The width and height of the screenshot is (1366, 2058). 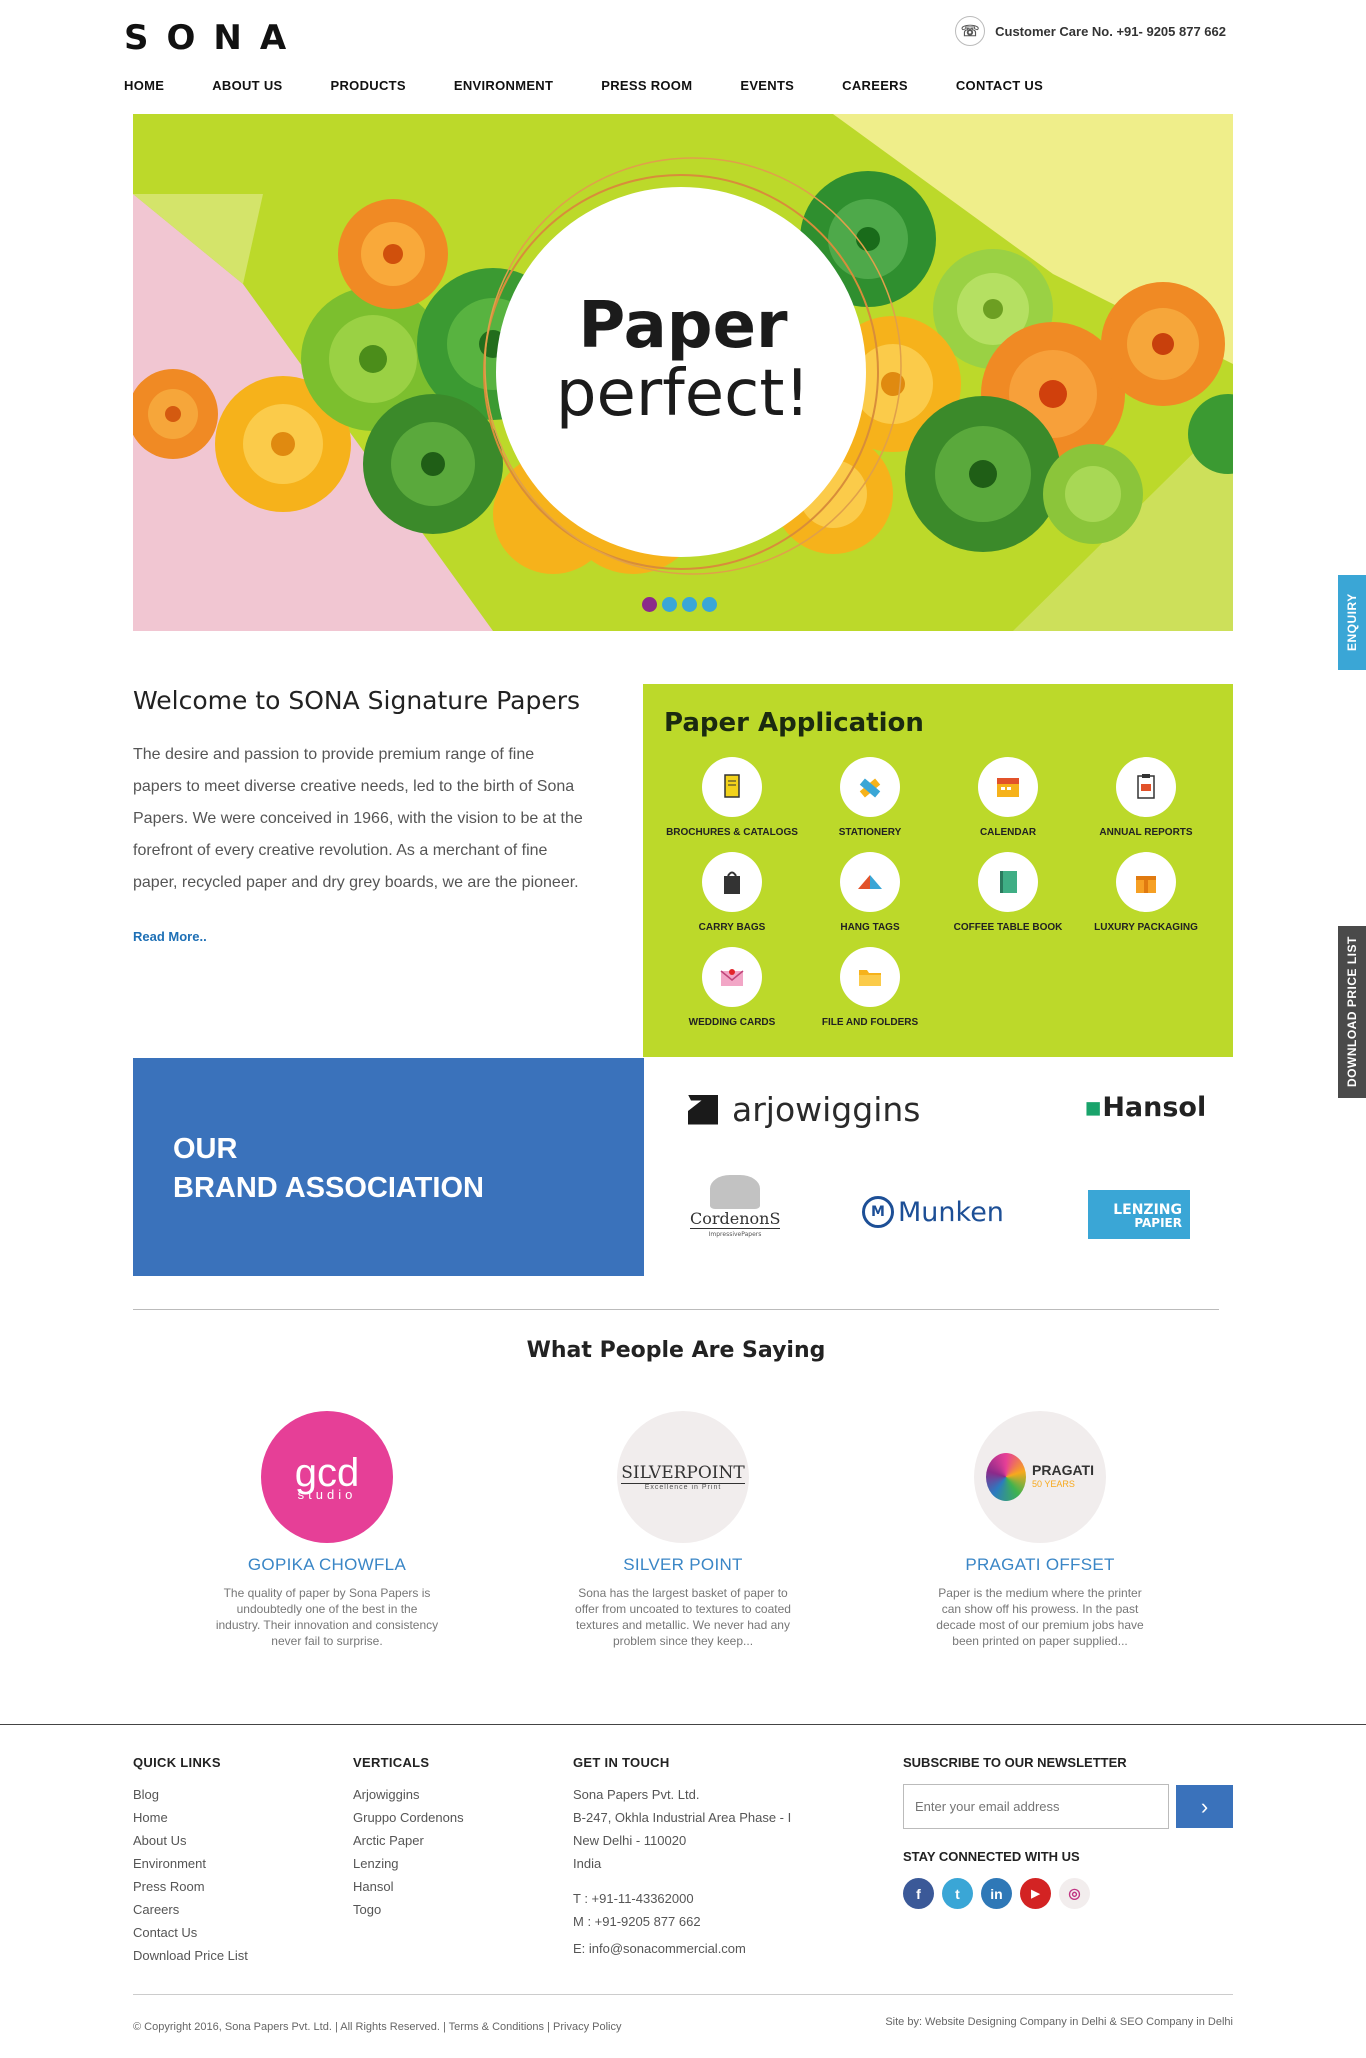 I want to click on gcd-logo-subtext: studio, so click(x=327, y=1494).